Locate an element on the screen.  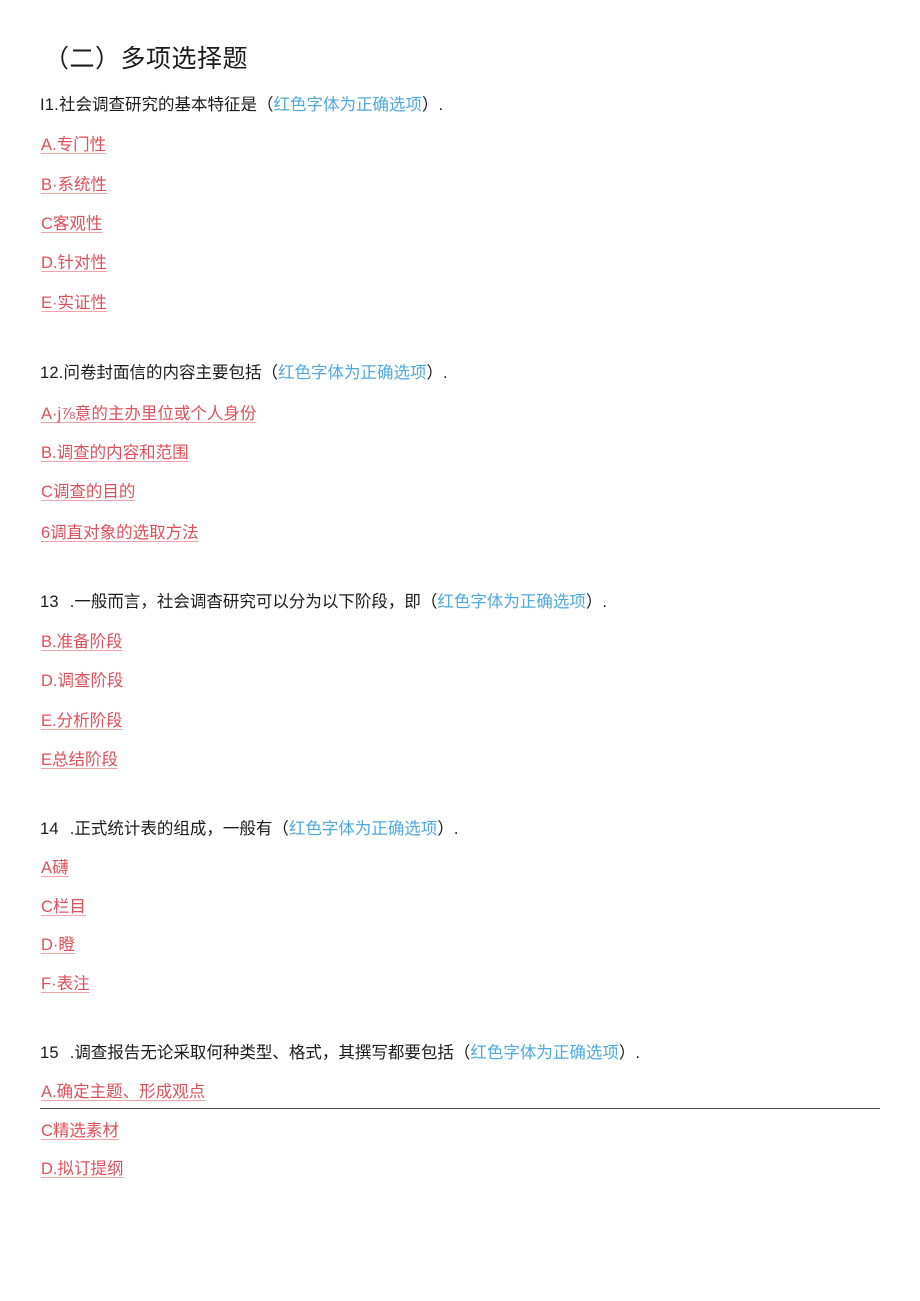
horizontal-divider is located at coordinates (460, 1108).